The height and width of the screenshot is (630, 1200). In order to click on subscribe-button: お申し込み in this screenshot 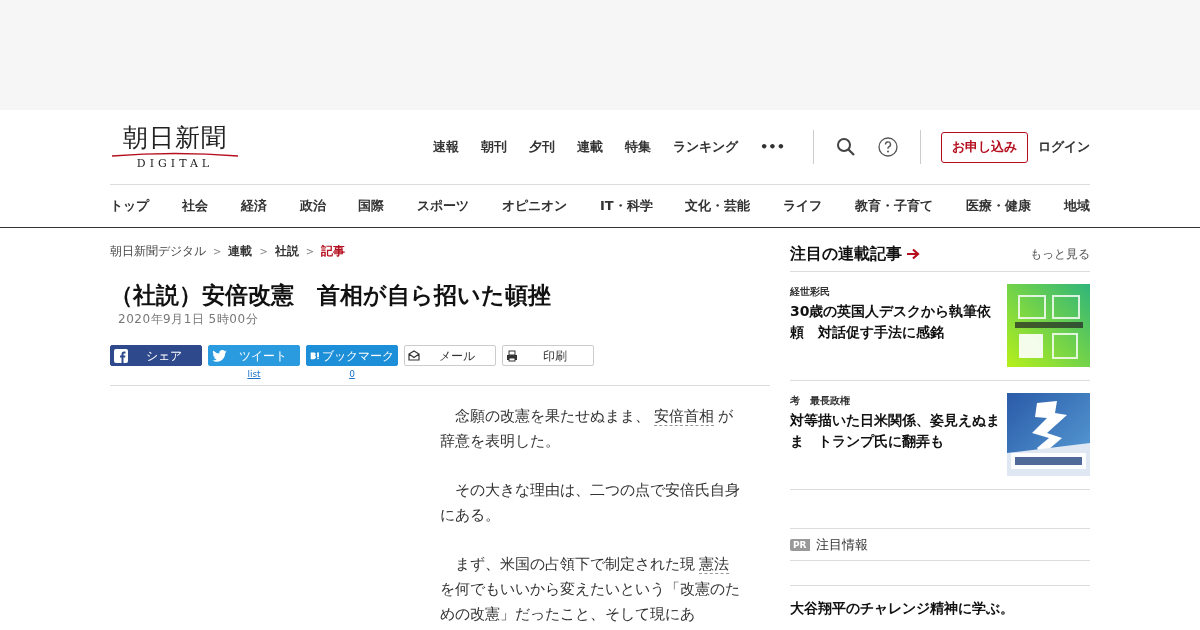, I will do `click(984, 147)`.